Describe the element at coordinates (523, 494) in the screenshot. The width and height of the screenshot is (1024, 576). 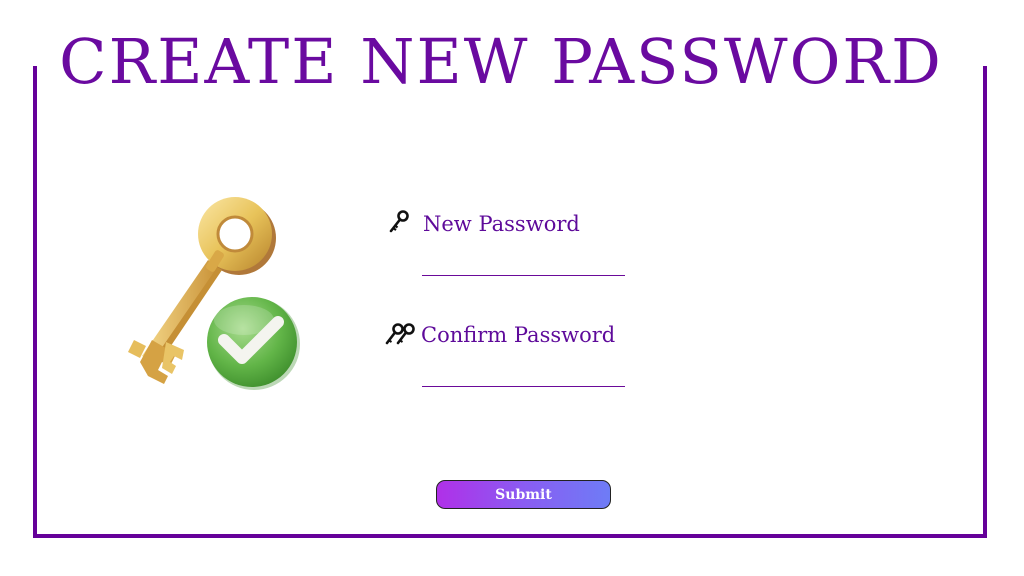
I see `submit-button: Submit` at that location.